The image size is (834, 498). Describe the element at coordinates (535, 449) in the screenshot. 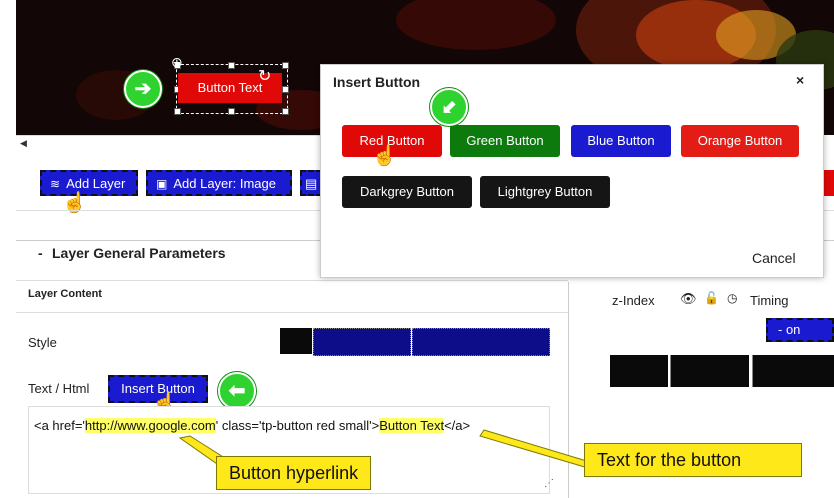

I see `callout-pointer` at that location.